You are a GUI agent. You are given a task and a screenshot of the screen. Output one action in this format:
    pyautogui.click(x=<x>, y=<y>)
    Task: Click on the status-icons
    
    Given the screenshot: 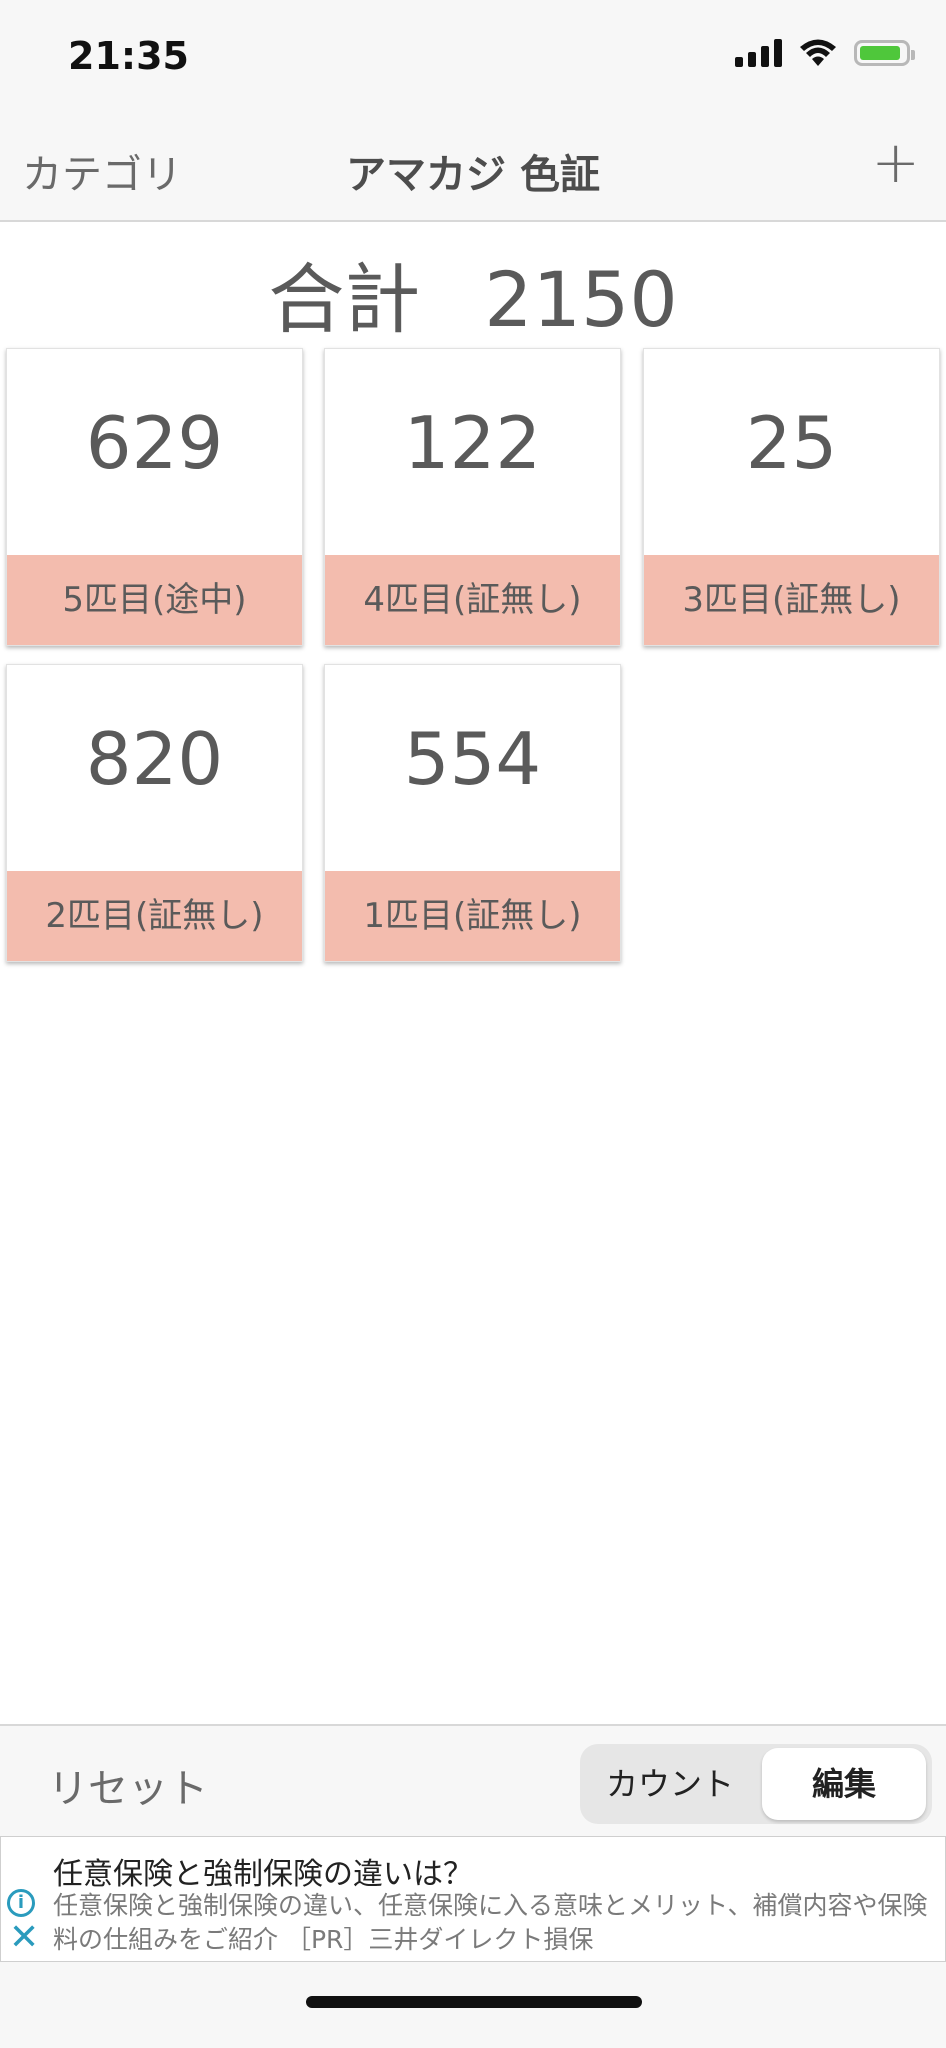 What is the action you would take?
    pyautogui.click(x=825, y=53)
    